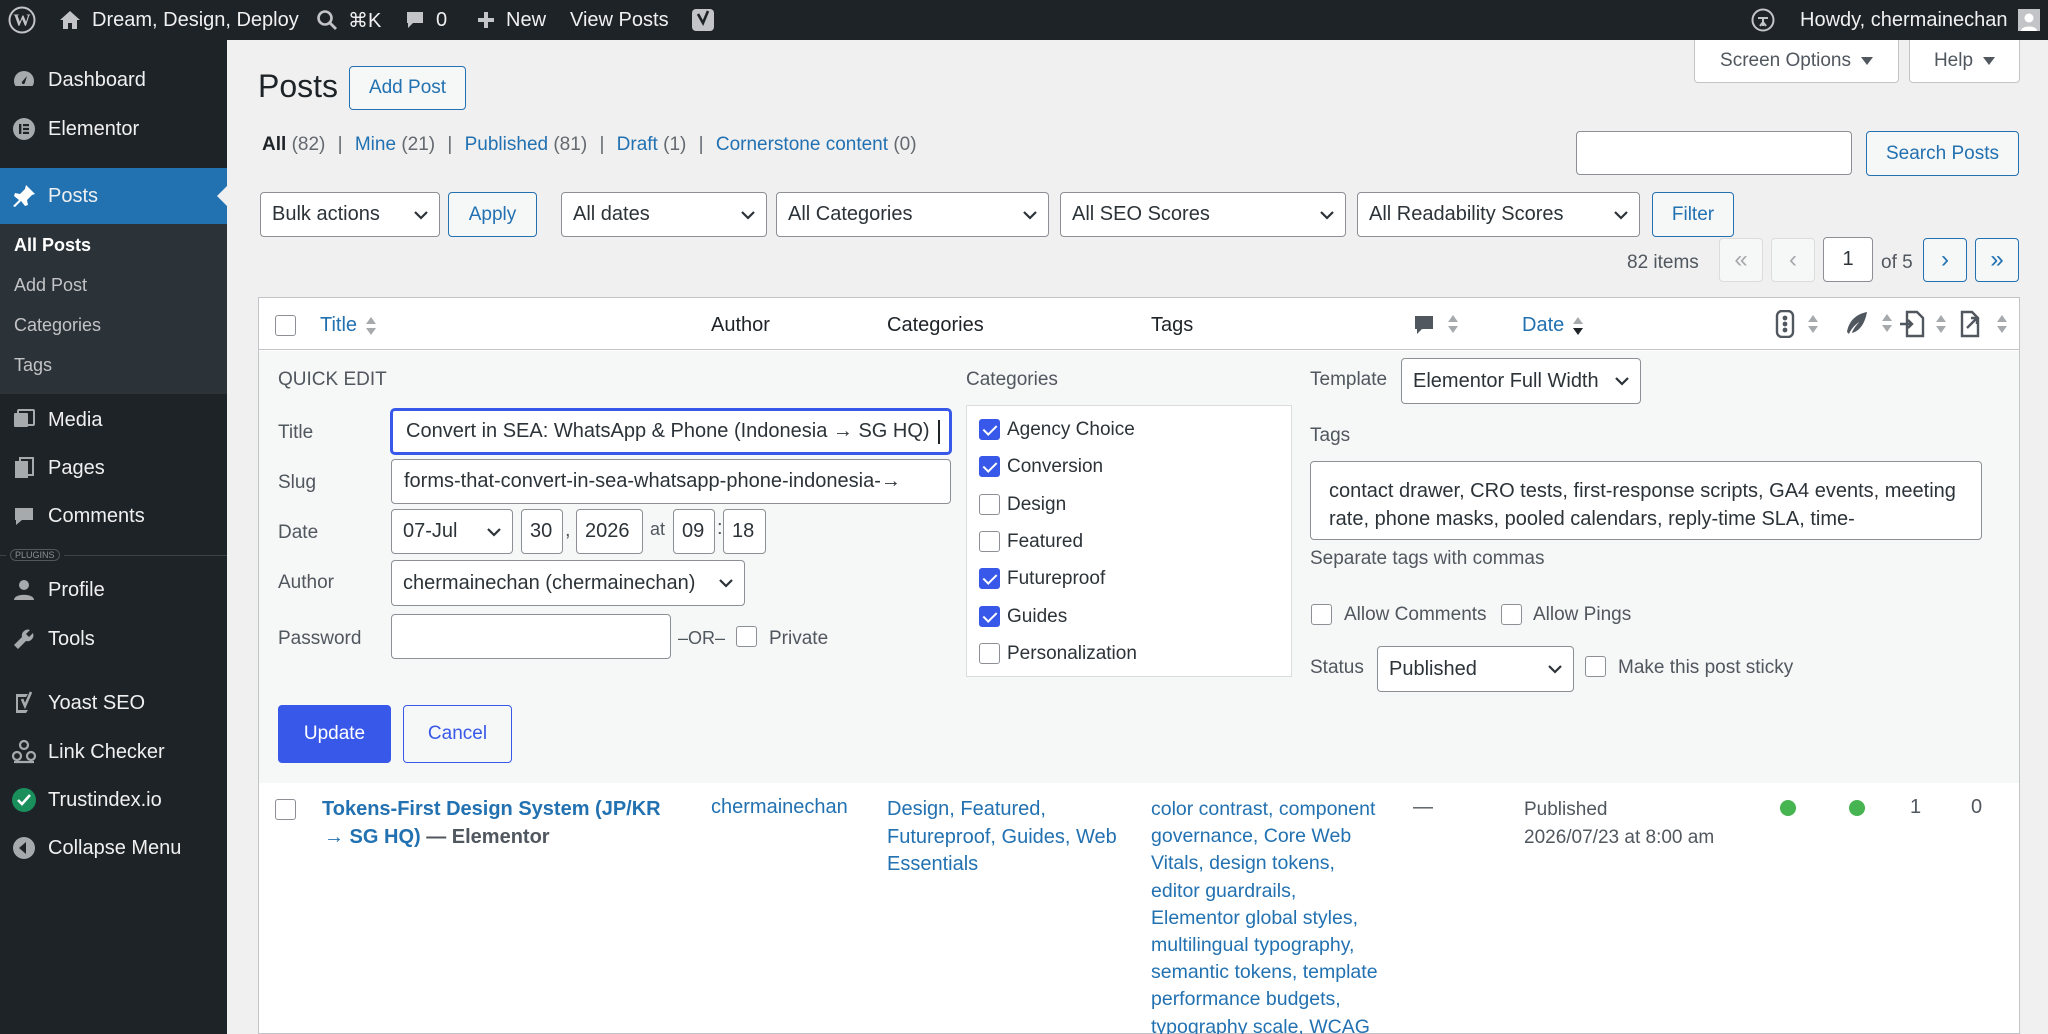 This screenshot has height=1034, width=2048. I want to click on last-page-button: », so click(1997, 260).